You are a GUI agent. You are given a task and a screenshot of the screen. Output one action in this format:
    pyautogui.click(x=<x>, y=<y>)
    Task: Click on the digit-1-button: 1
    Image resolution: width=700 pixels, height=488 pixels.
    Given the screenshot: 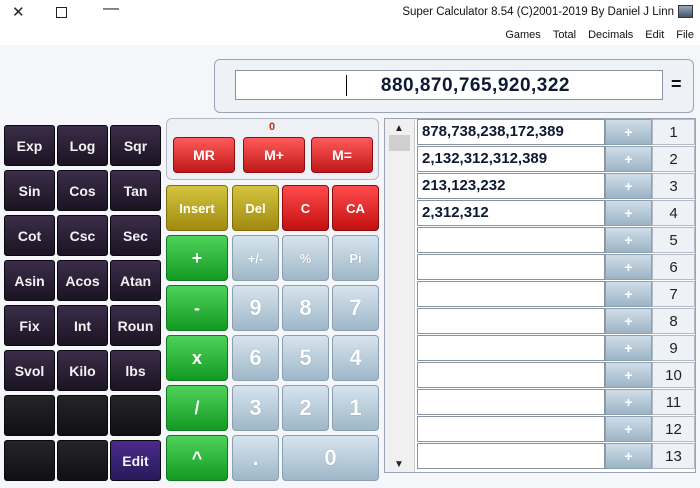 What is the action you would take?
    pyautogui.click(x=355, y=408)
    